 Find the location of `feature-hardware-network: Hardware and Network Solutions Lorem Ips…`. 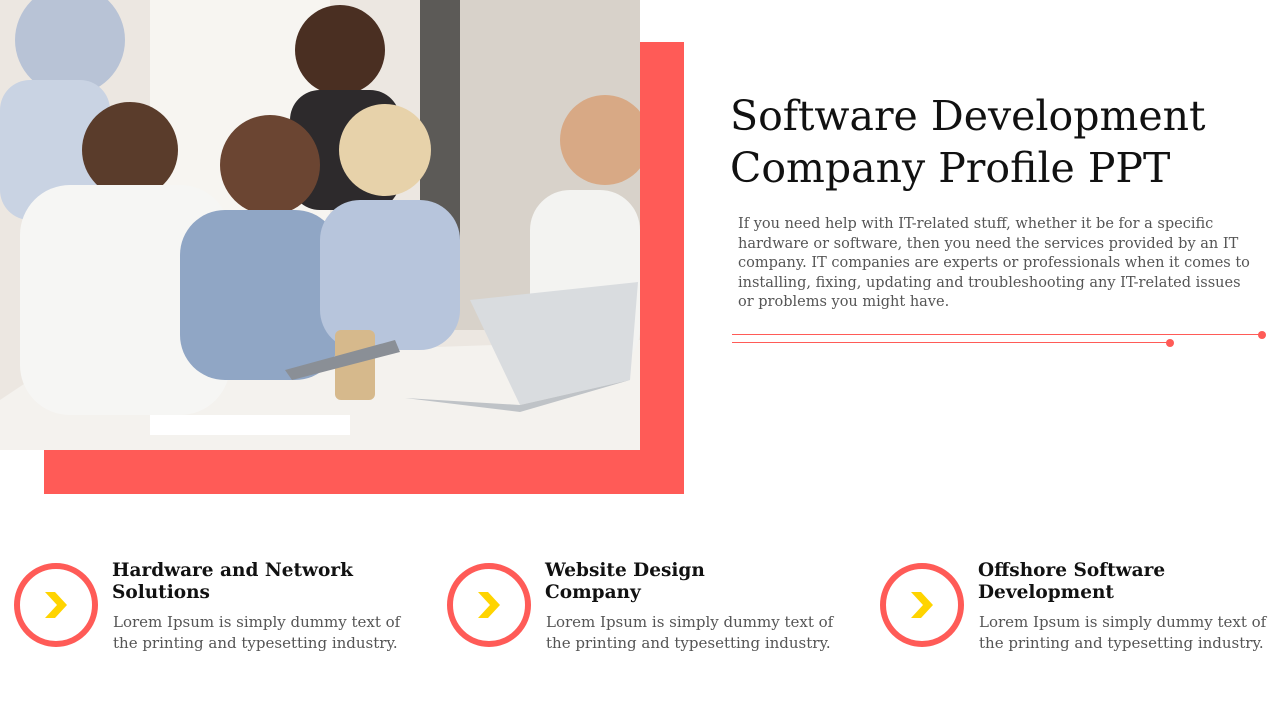

feature-hardware-network: Hardware and Network Solutions Lorem Ips… is located at coordinates (200, 610).